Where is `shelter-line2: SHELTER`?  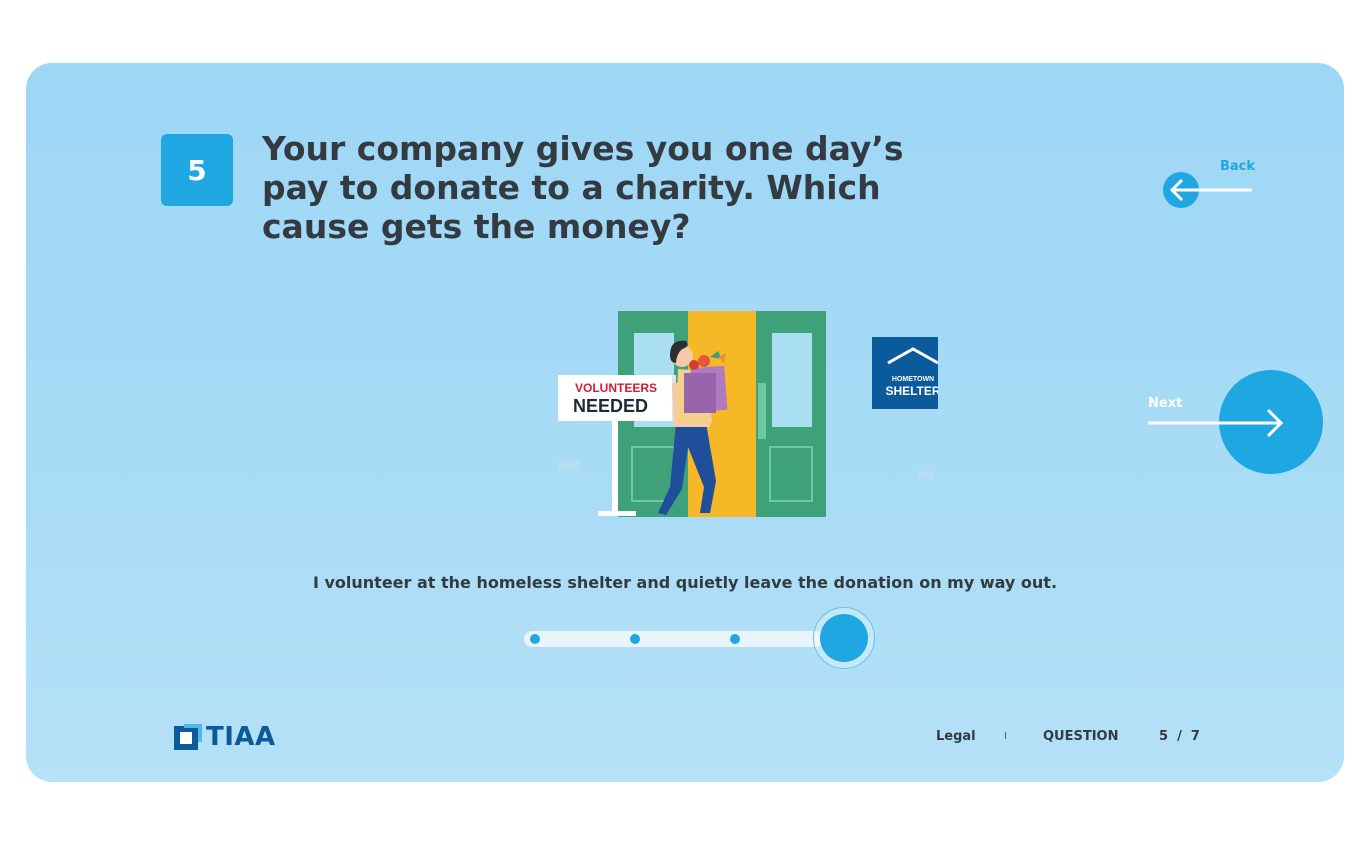 shelter-line2: SHELTER is located at coordinates (911, 391).